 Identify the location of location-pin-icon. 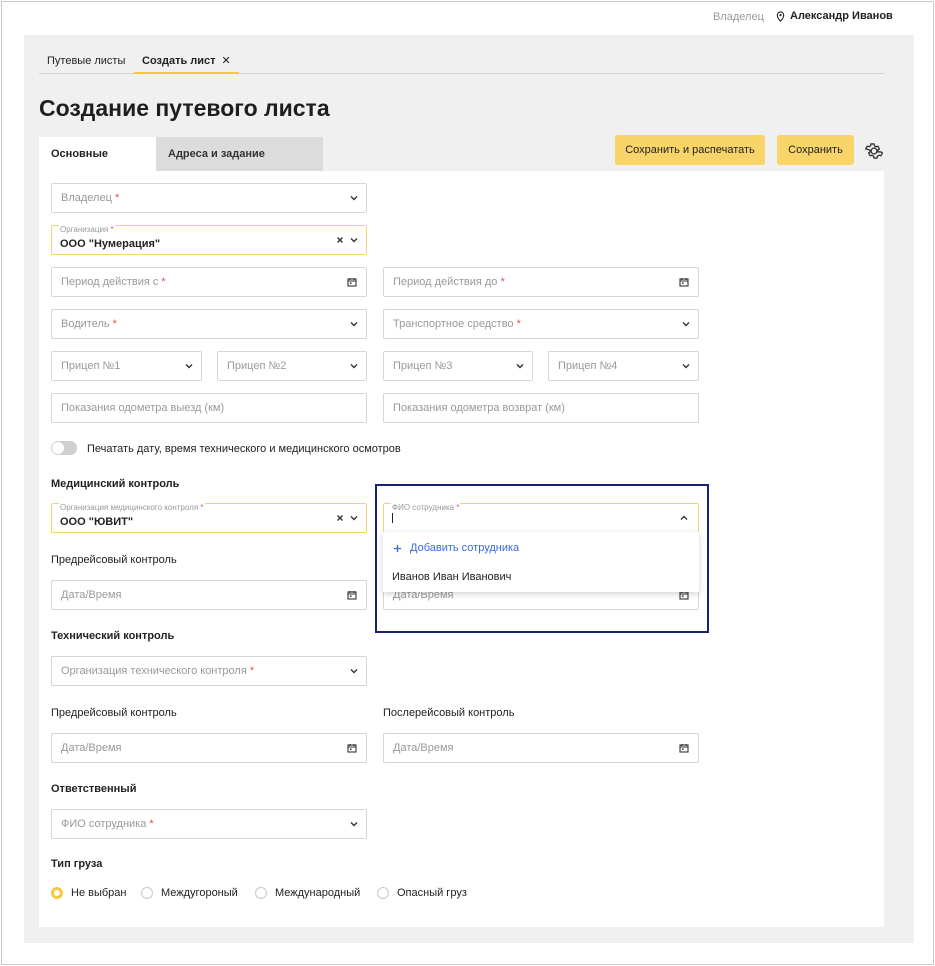
(780, 16).